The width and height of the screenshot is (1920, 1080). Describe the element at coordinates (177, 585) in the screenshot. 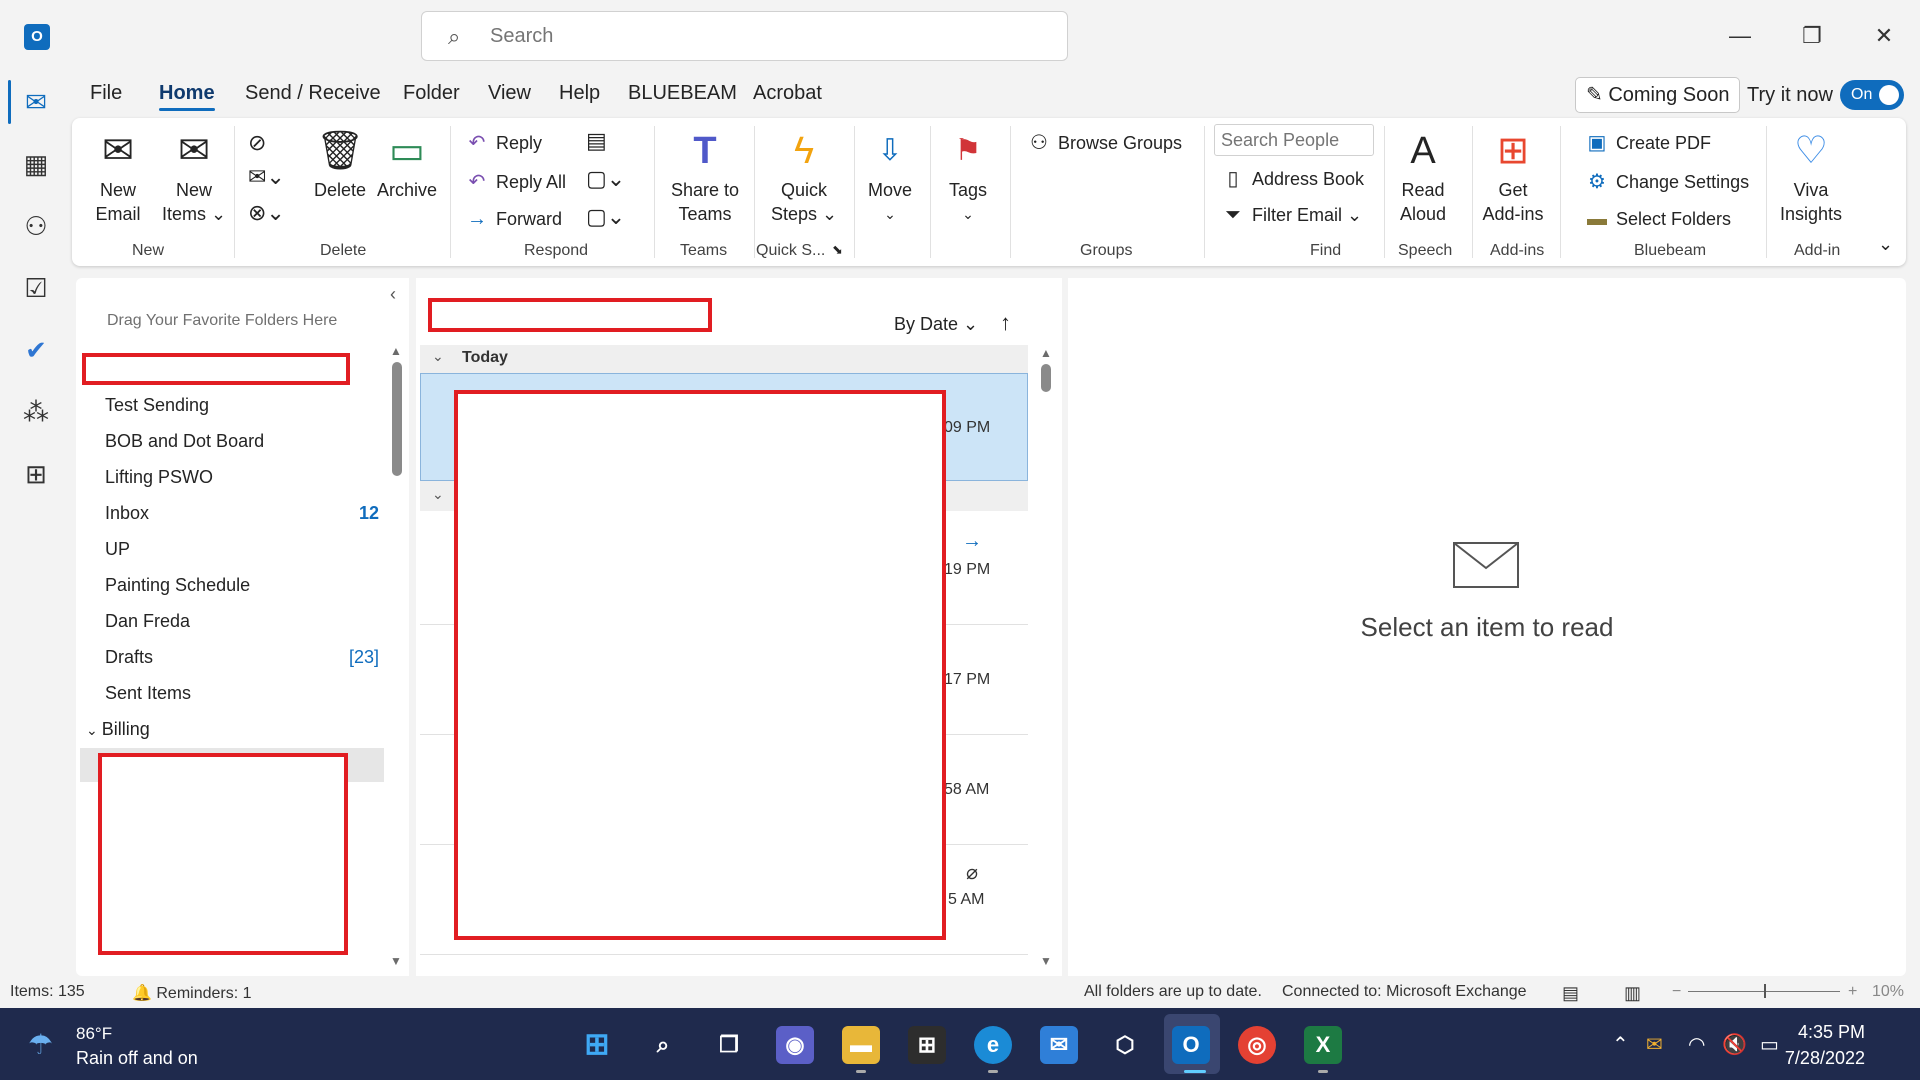

I see `folder-item: Painting Schedule` at that location.